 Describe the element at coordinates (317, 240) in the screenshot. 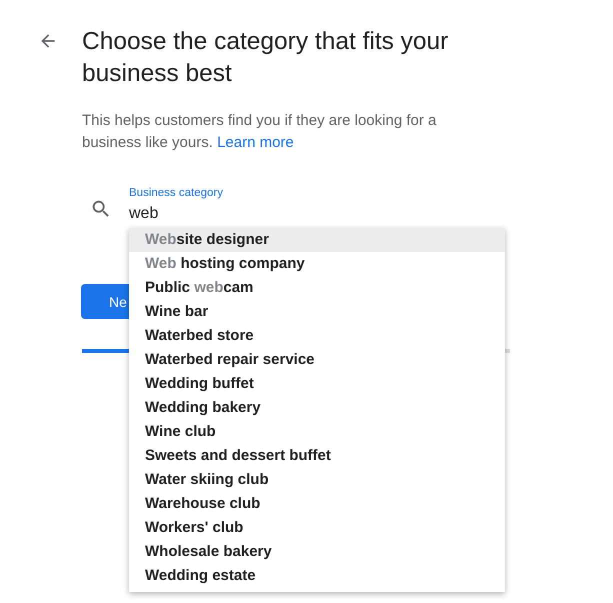

I see `suggestion-item: Website designer` at that location.